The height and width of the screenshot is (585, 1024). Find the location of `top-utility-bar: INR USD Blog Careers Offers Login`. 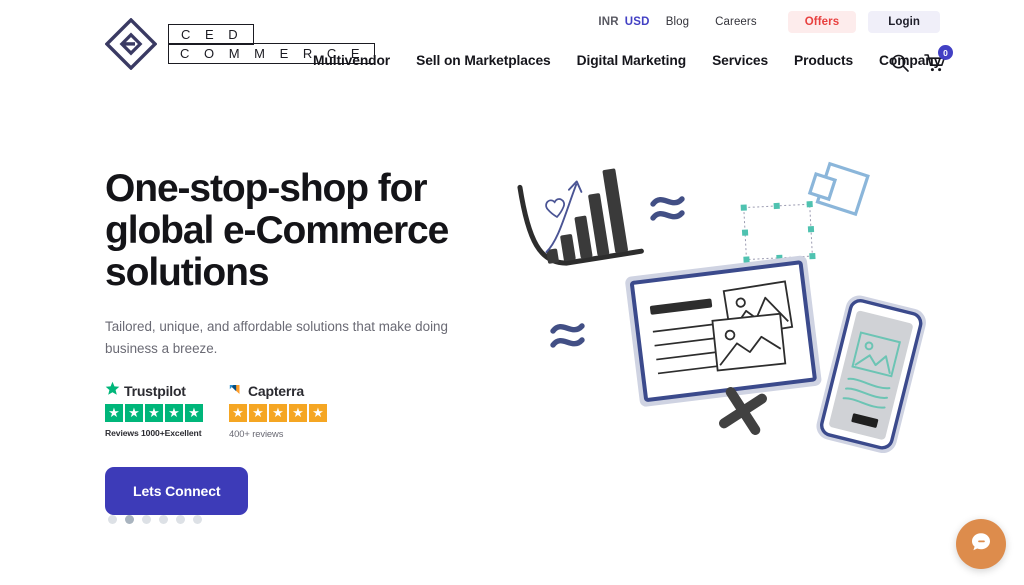

top-utility-bar: INR USD Blog Careers Offers Login is located at coordinates (767, 22).